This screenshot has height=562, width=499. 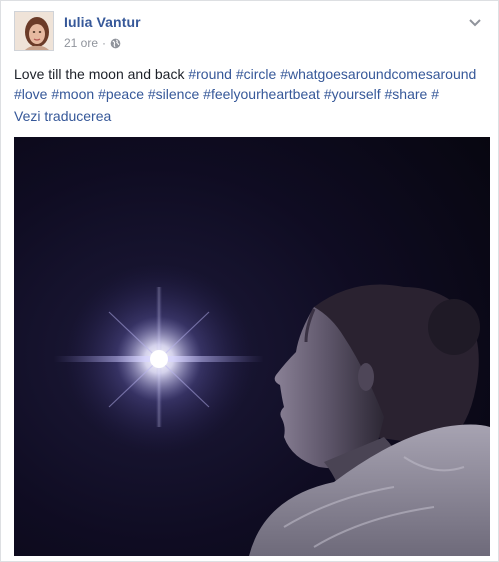 What do you see at coordinates (250, 33) in the screenshot?
I see `post-header: Iulia Vantur 21 ore ·` at bounding box center [250, 33].